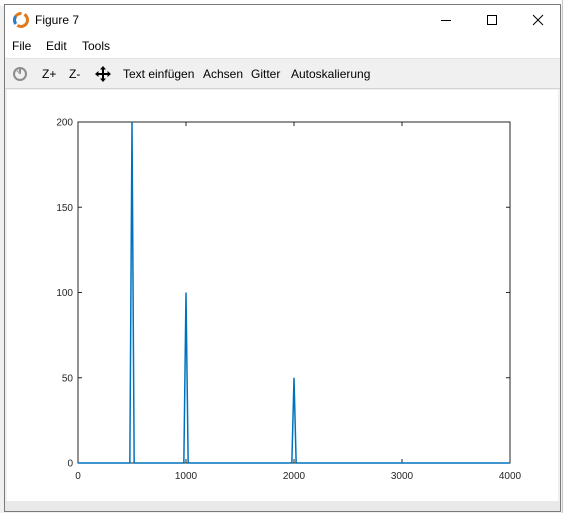 The height and width of the screenshot is (530, 568). I want to click on x-tick-label: 2000, so click(294, 476).